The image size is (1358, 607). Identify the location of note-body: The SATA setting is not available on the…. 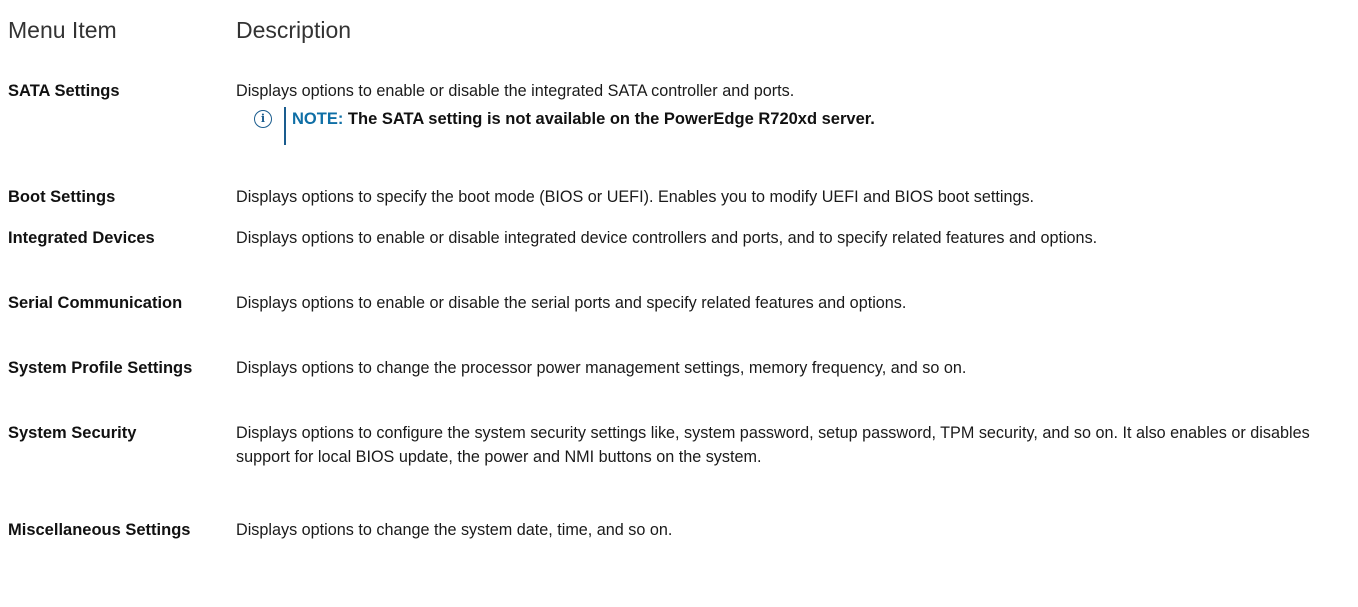
(609, 119).